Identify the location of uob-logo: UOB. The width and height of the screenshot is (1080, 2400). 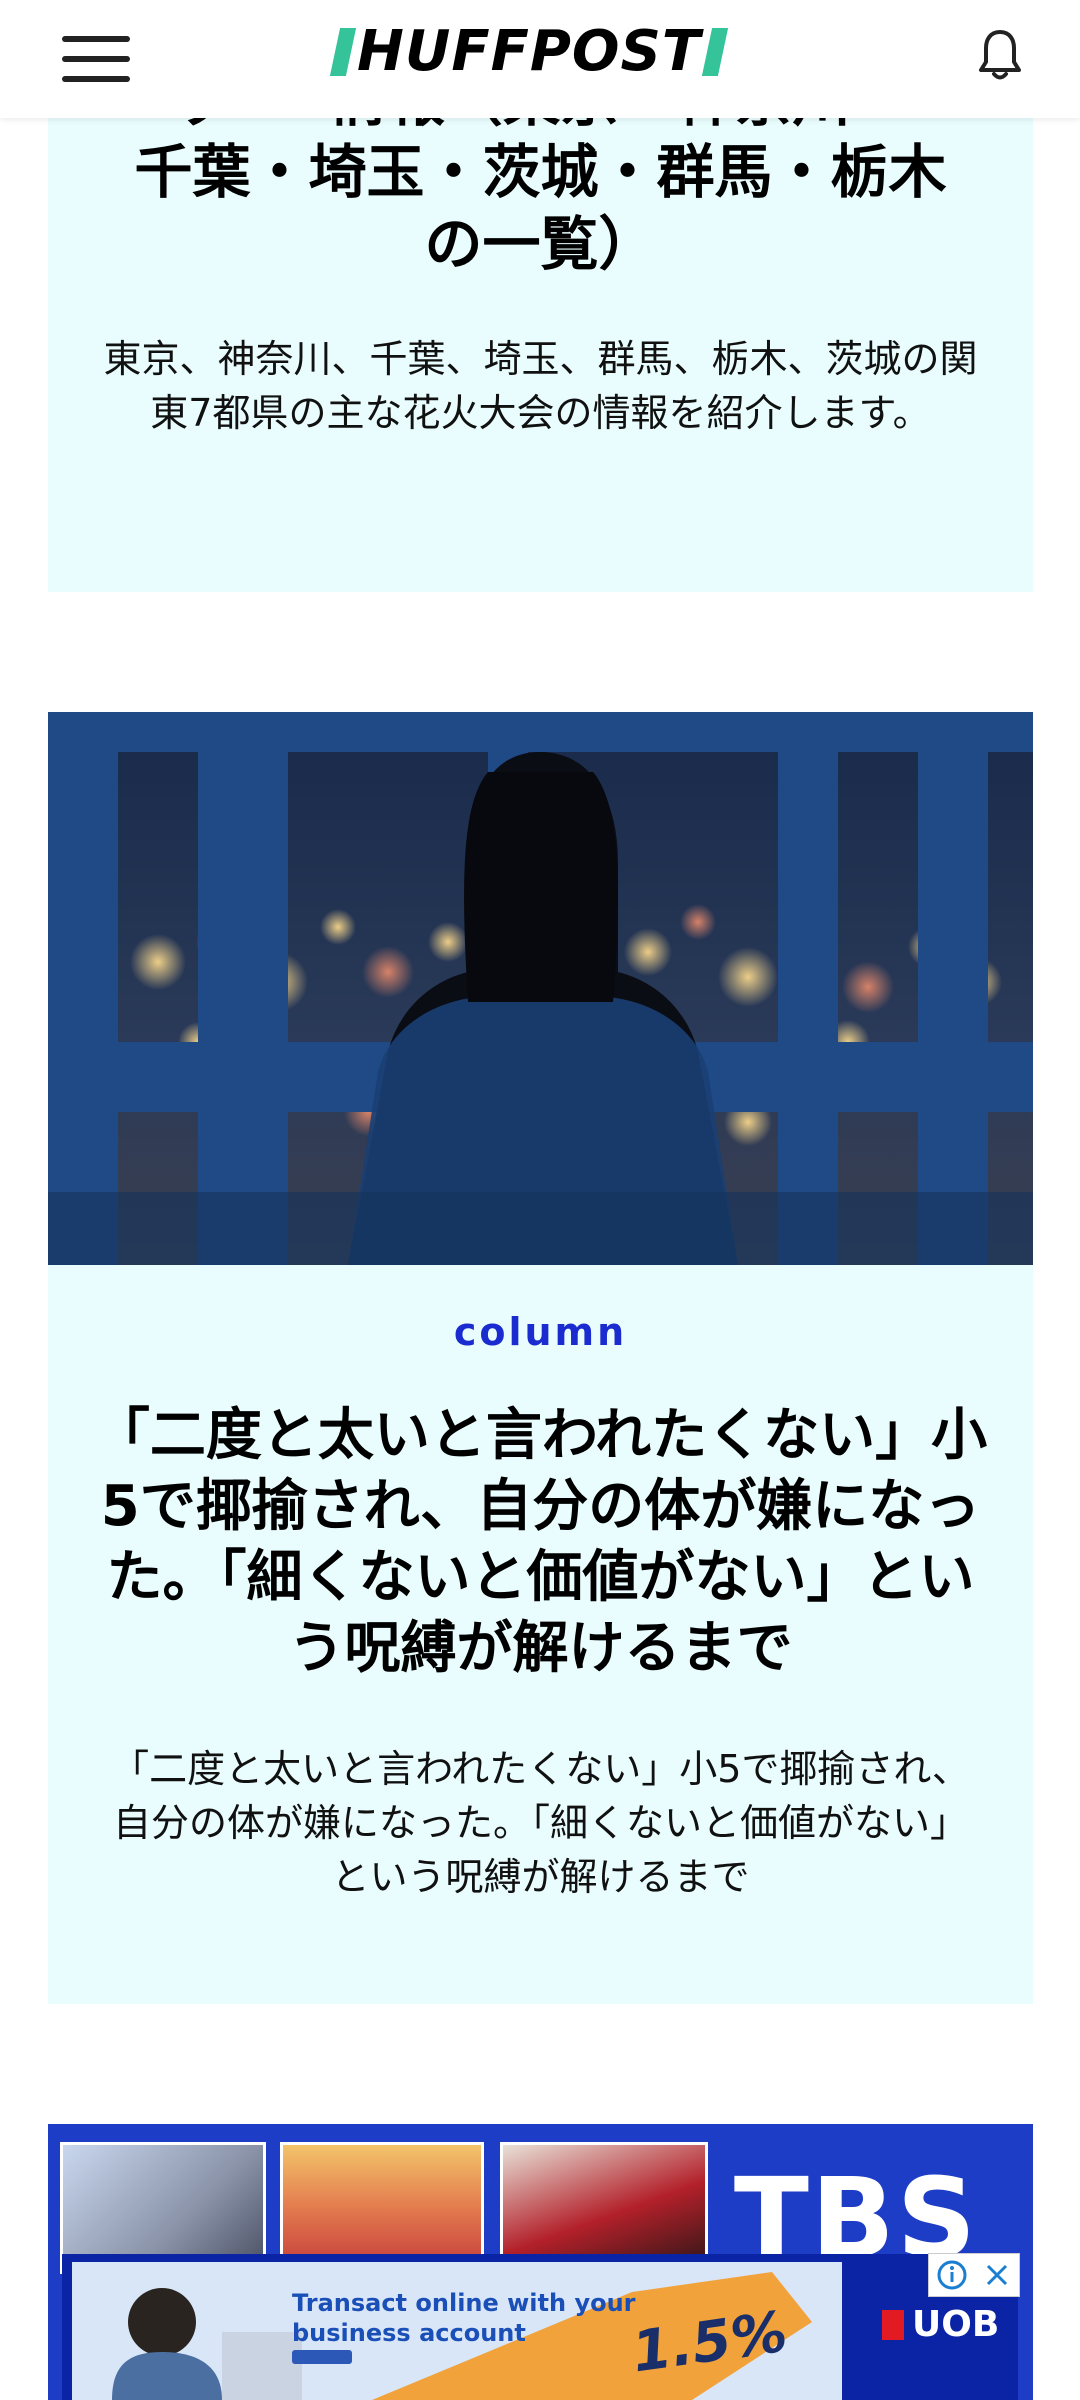
(940, 2324).